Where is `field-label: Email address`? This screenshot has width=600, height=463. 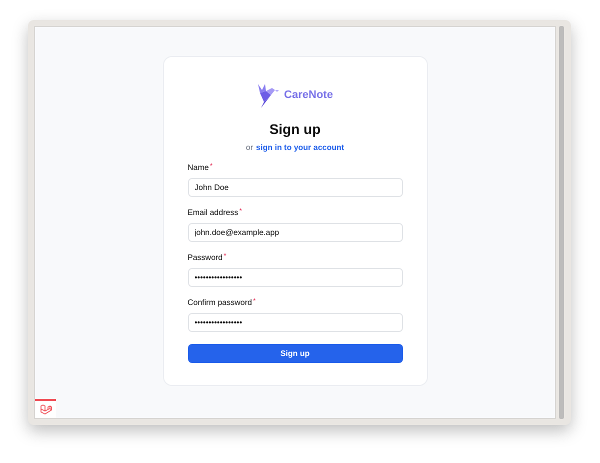 field-label: Email address is located at coordinates (213, 213).